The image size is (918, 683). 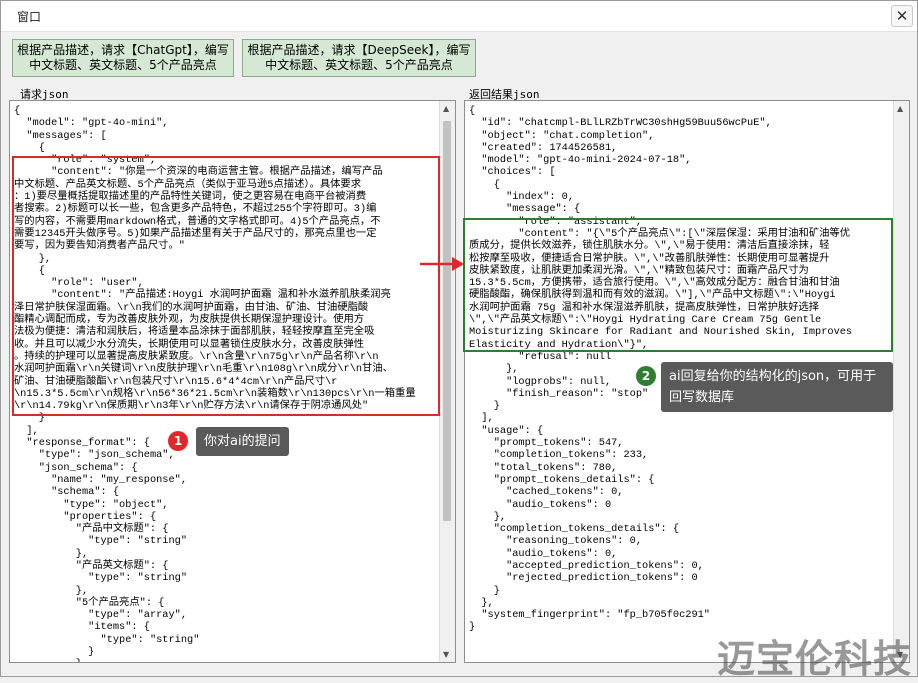 What do you see at coordinates (446, 654) in the screenshot?
I see `scroll-down-arrow-icon: ▼` at bounding box center [446, 654].